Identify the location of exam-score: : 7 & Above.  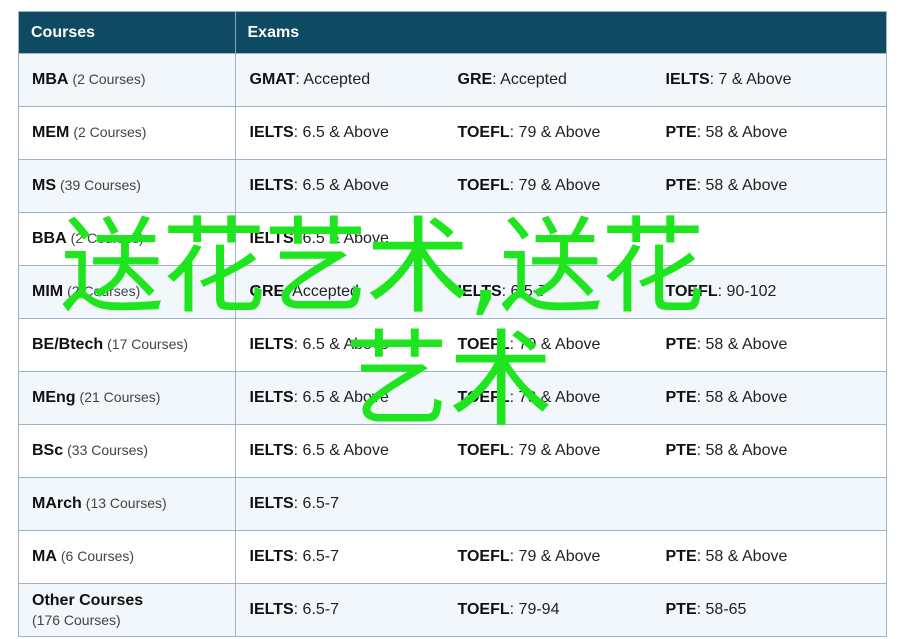
(750, 79).